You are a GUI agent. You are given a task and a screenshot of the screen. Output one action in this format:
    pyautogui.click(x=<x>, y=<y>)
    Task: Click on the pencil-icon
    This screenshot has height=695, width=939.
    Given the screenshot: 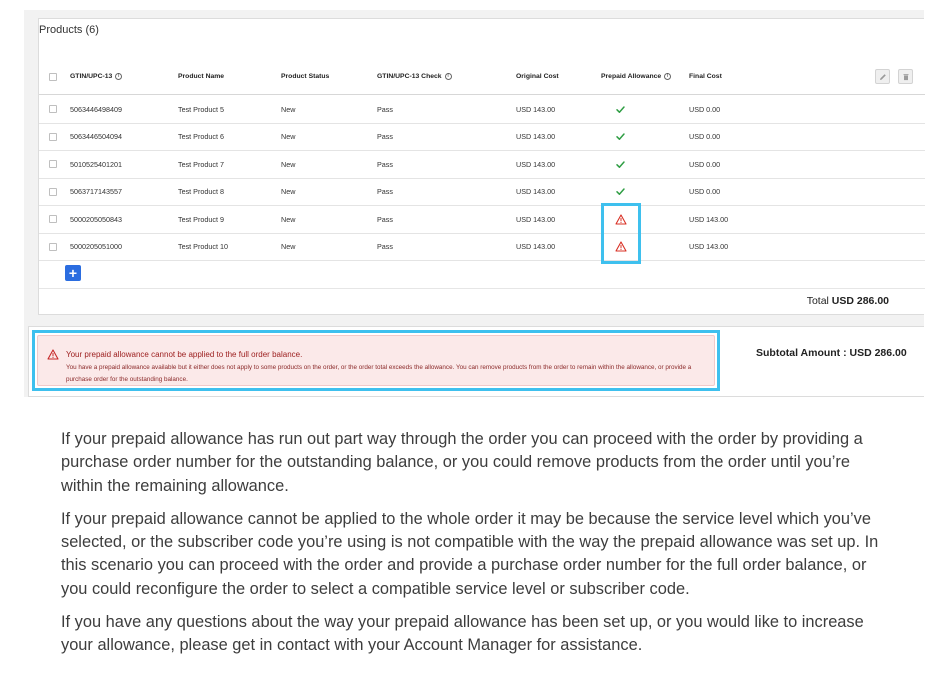 What is the action you would take?
    pyautogui.click(x=882, y=76)
    